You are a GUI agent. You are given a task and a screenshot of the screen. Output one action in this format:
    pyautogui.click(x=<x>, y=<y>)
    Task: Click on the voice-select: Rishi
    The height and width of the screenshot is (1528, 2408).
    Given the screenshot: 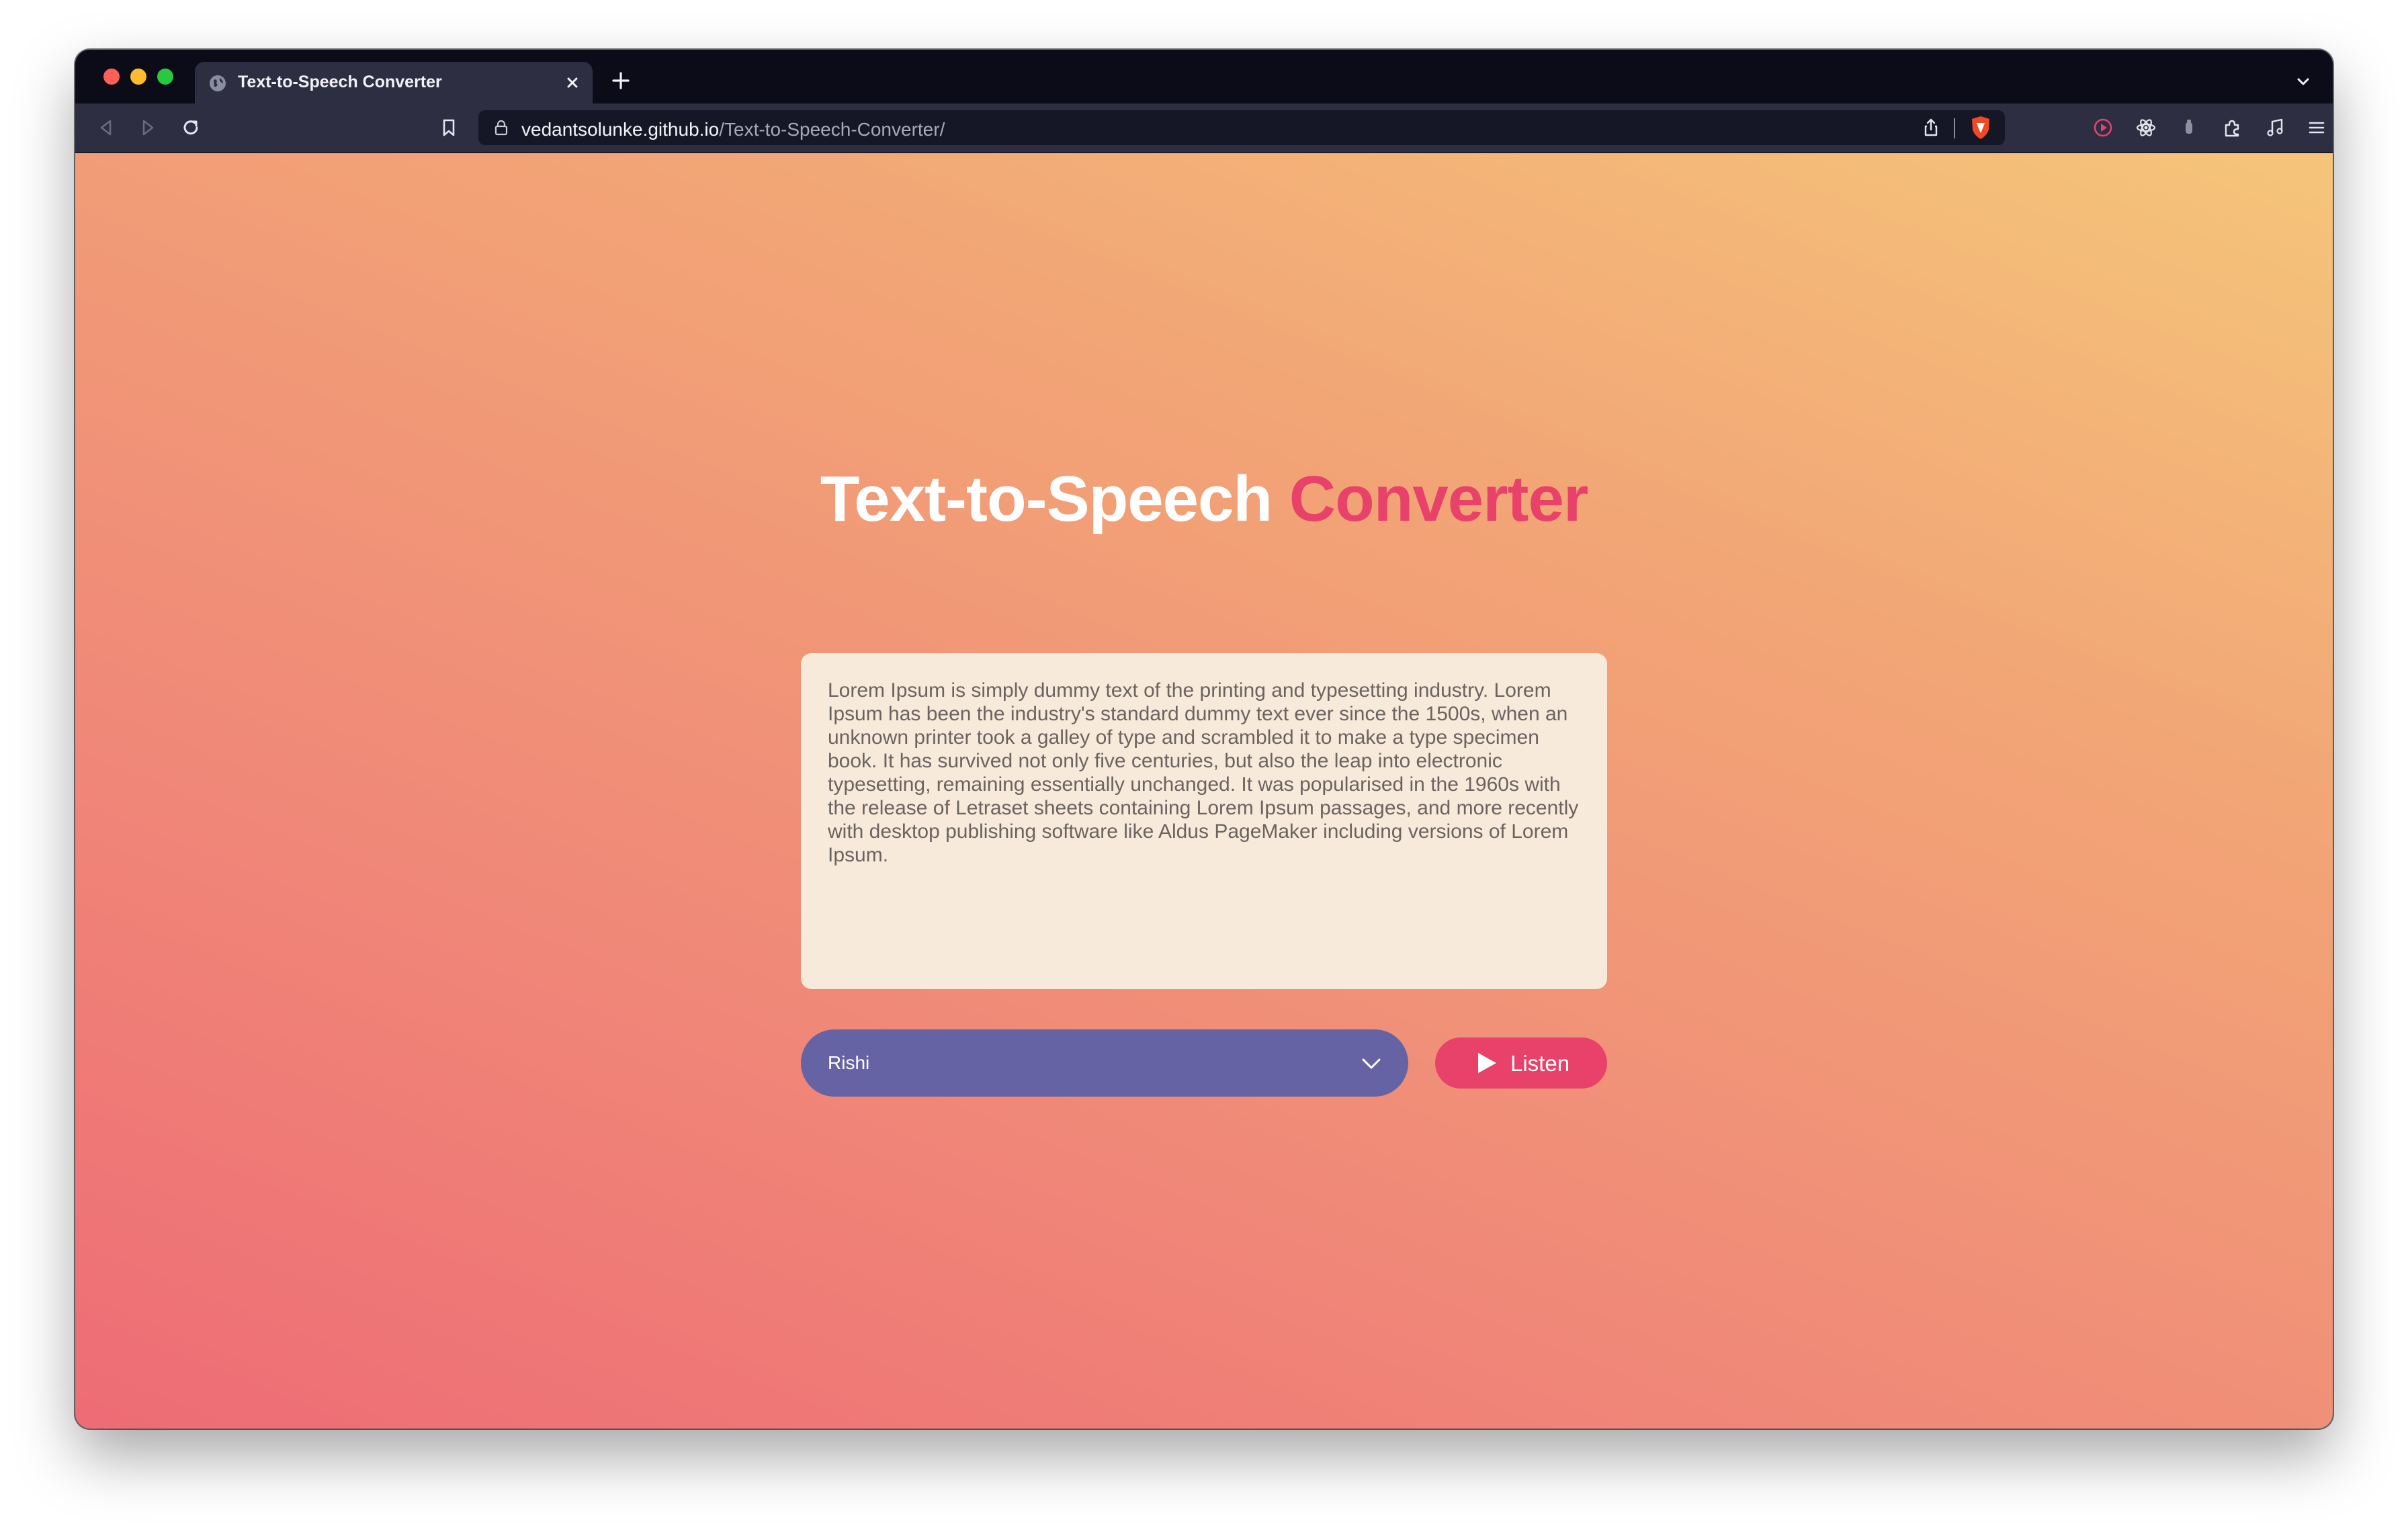 What is the action you would take?
    pyautogui.click(x=1104, y=1063)
    